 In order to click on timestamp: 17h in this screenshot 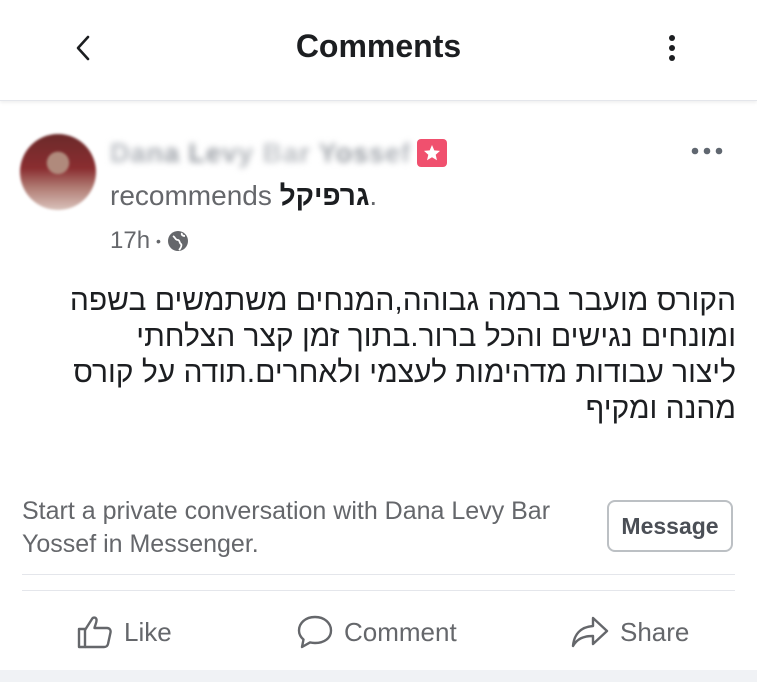, I will do `click(130, 241)`.